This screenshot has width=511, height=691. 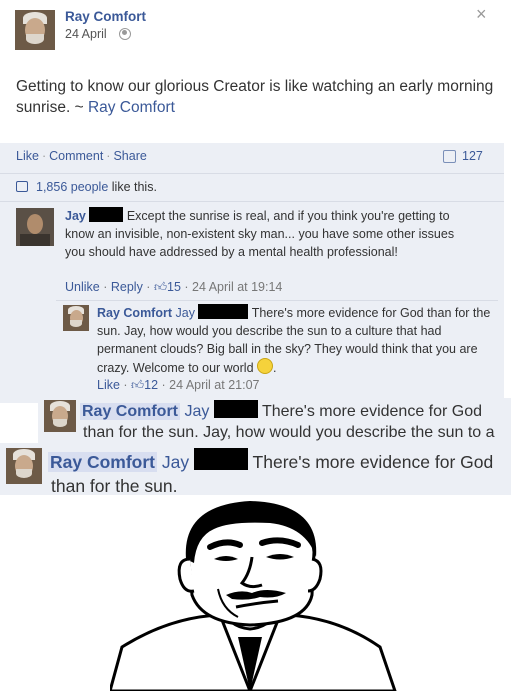 I want to click on thumb-icon, so click(x=22, y=186).